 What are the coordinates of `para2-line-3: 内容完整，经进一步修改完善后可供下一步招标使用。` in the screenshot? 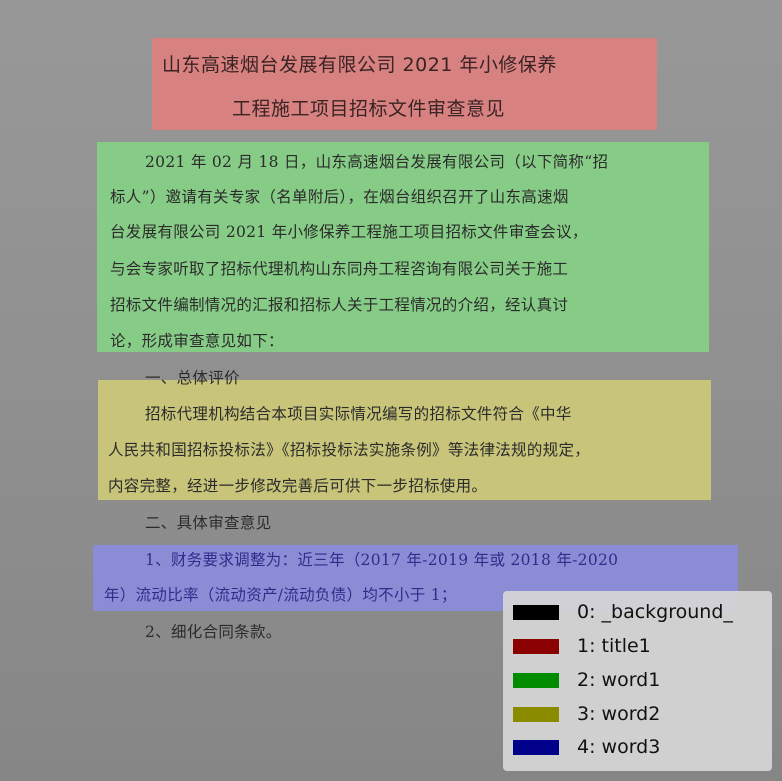 It's located at (298, 486).